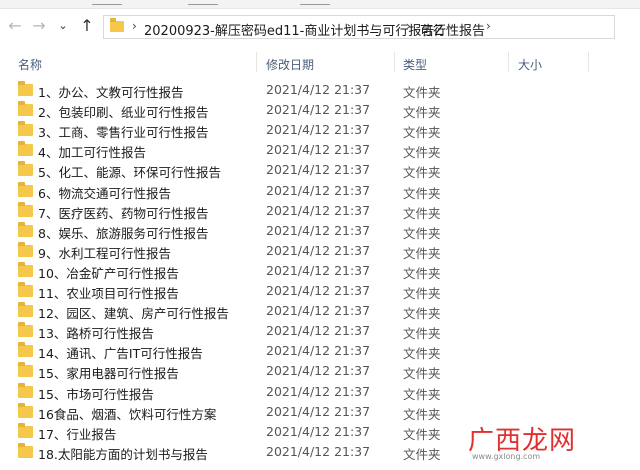 The image size is (640, 470). I want to click on file-name: 10、冶金矿产可行性报告, so click(108, 273).